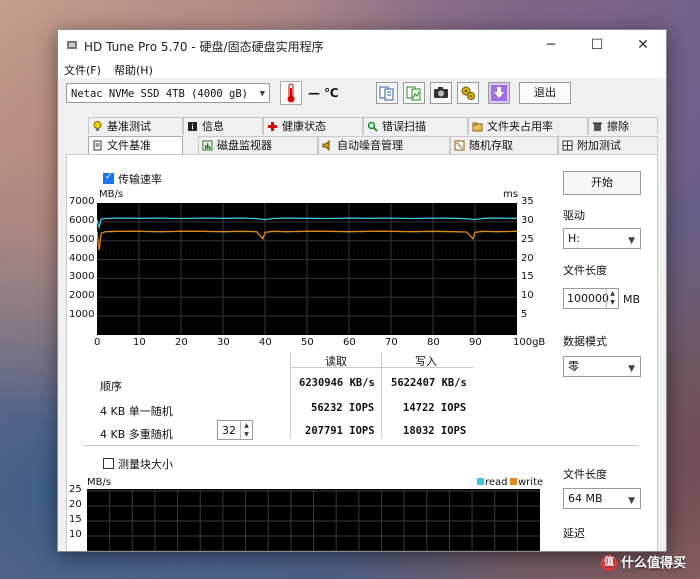  Describe the element at coordinates (75, 534) in the screenshot. I see `block-y-axis-tick-label: 10` at that location.